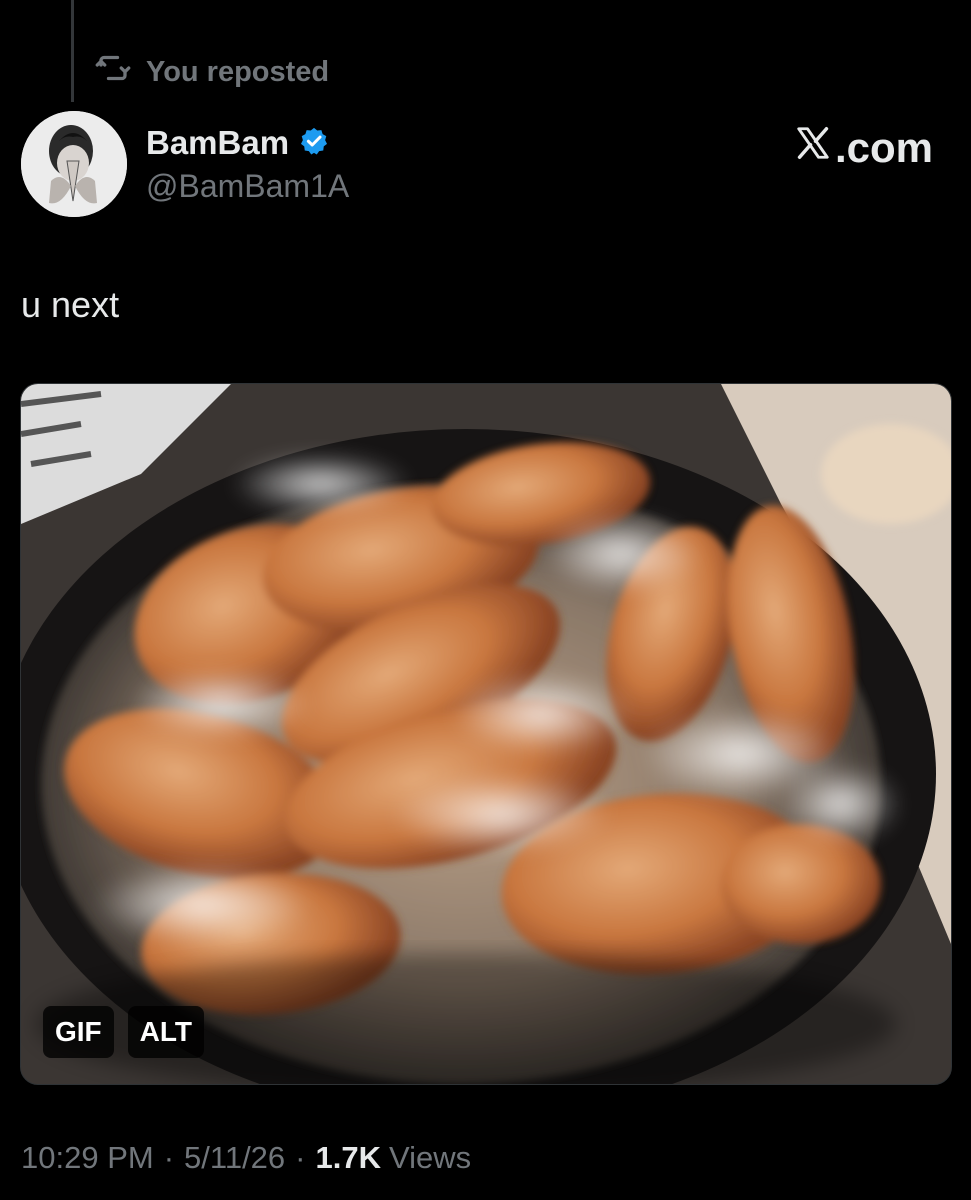 The image size is (971, 1200). Describe the element at coordinates (113, 72) in the screenshot. I see `repost-icon` at that location.